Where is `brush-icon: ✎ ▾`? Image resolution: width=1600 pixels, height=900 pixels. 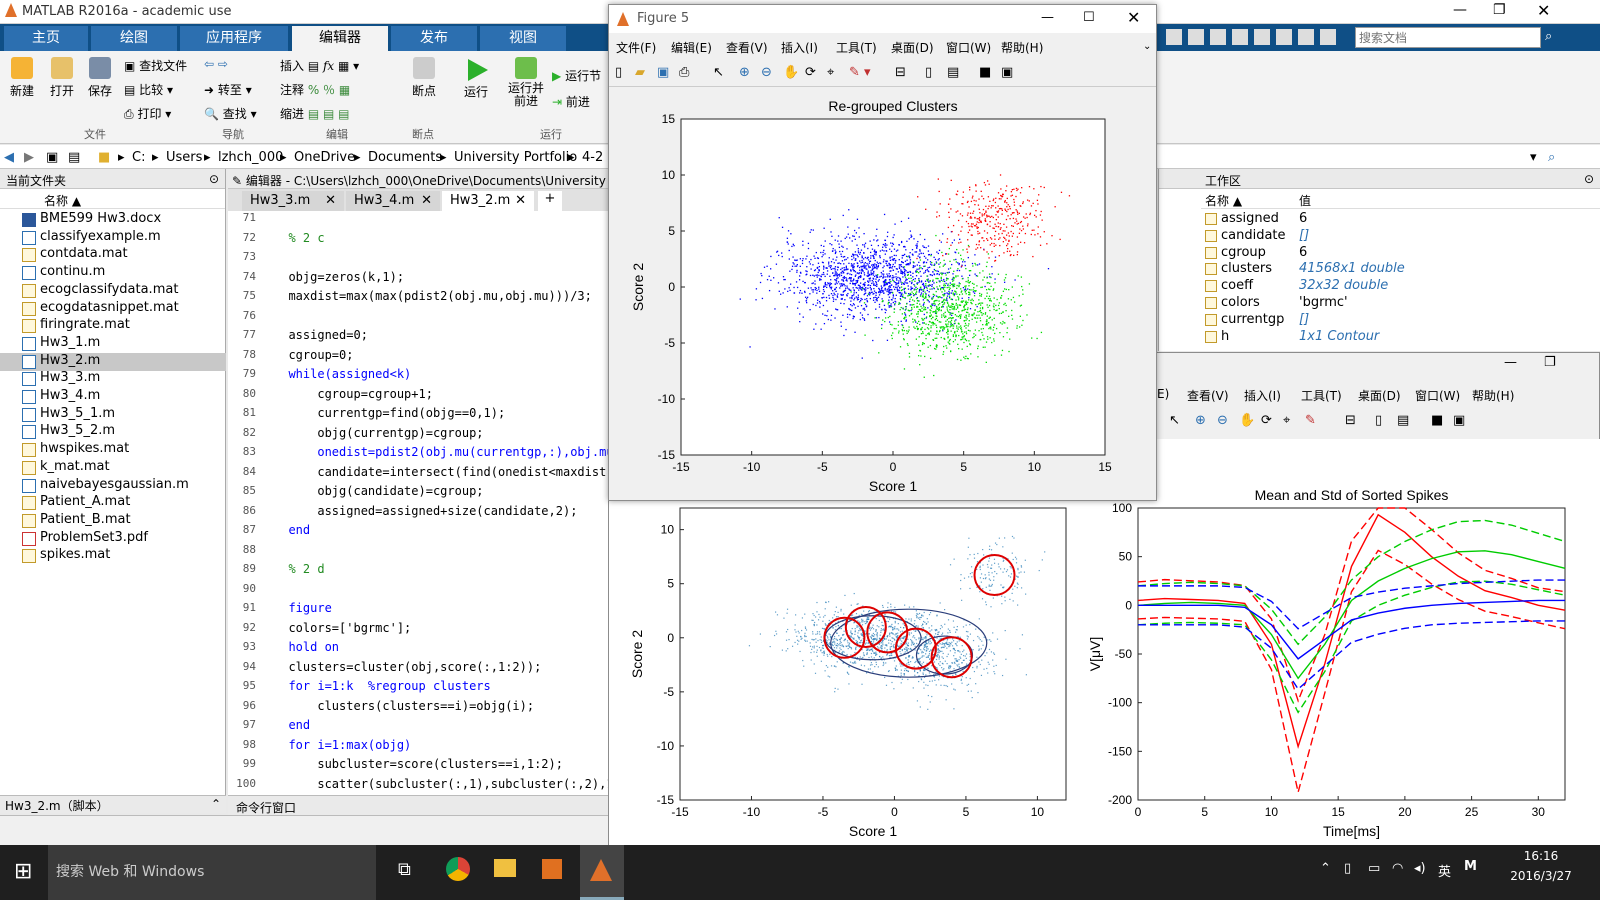 brush-icon: ✎ ▾ is located at coordinates (860, 72).